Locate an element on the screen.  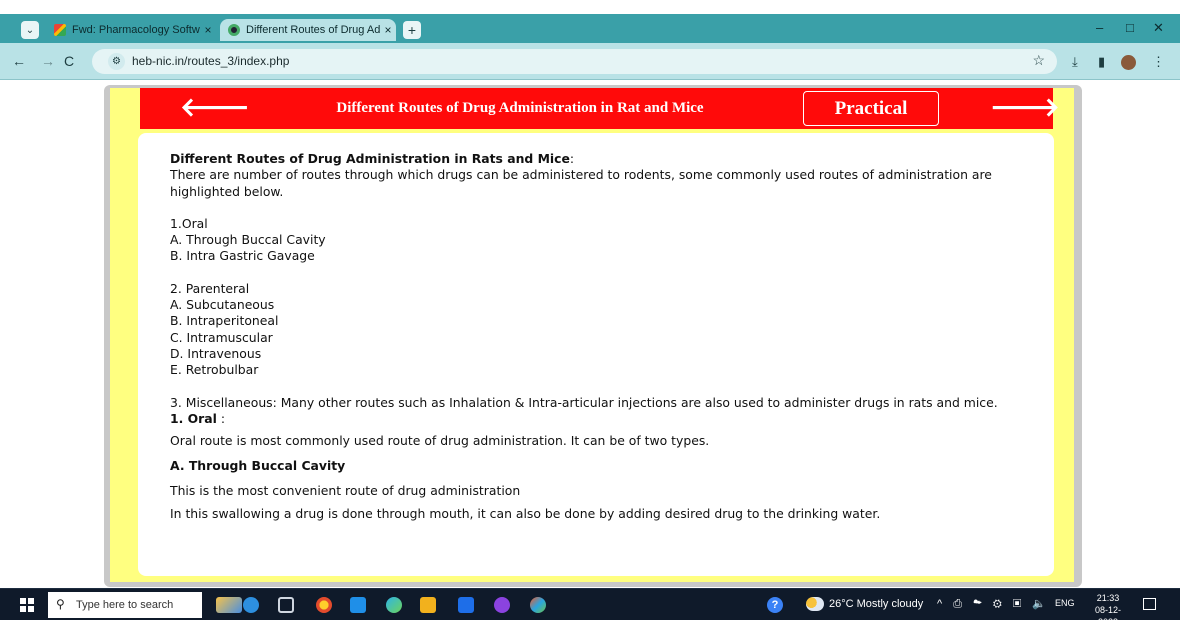
list-item: B. Intraperitoneal is located at coordinates (224, 321).